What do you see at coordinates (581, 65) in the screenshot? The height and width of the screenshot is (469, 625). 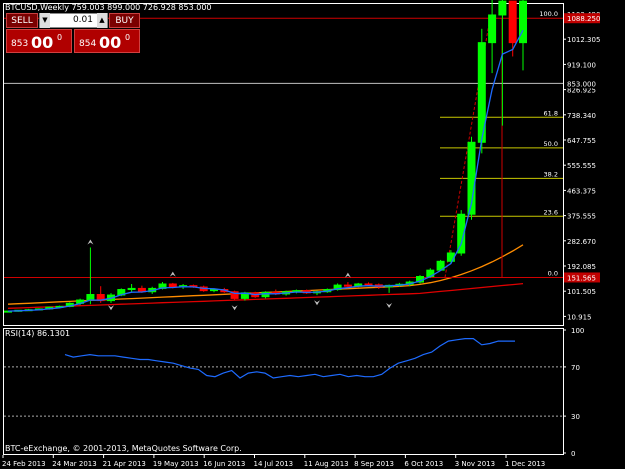 I see `price-tick-label: 919.100` at bounding box center [581, 65].